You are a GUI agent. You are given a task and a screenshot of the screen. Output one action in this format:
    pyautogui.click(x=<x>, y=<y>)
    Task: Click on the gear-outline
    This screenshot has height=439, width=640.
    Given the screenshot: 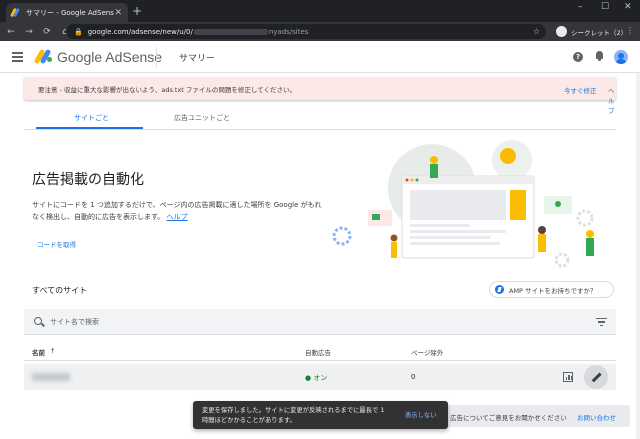 What is the action you would take?
    pyautogui.click(x=342, y=236)
    